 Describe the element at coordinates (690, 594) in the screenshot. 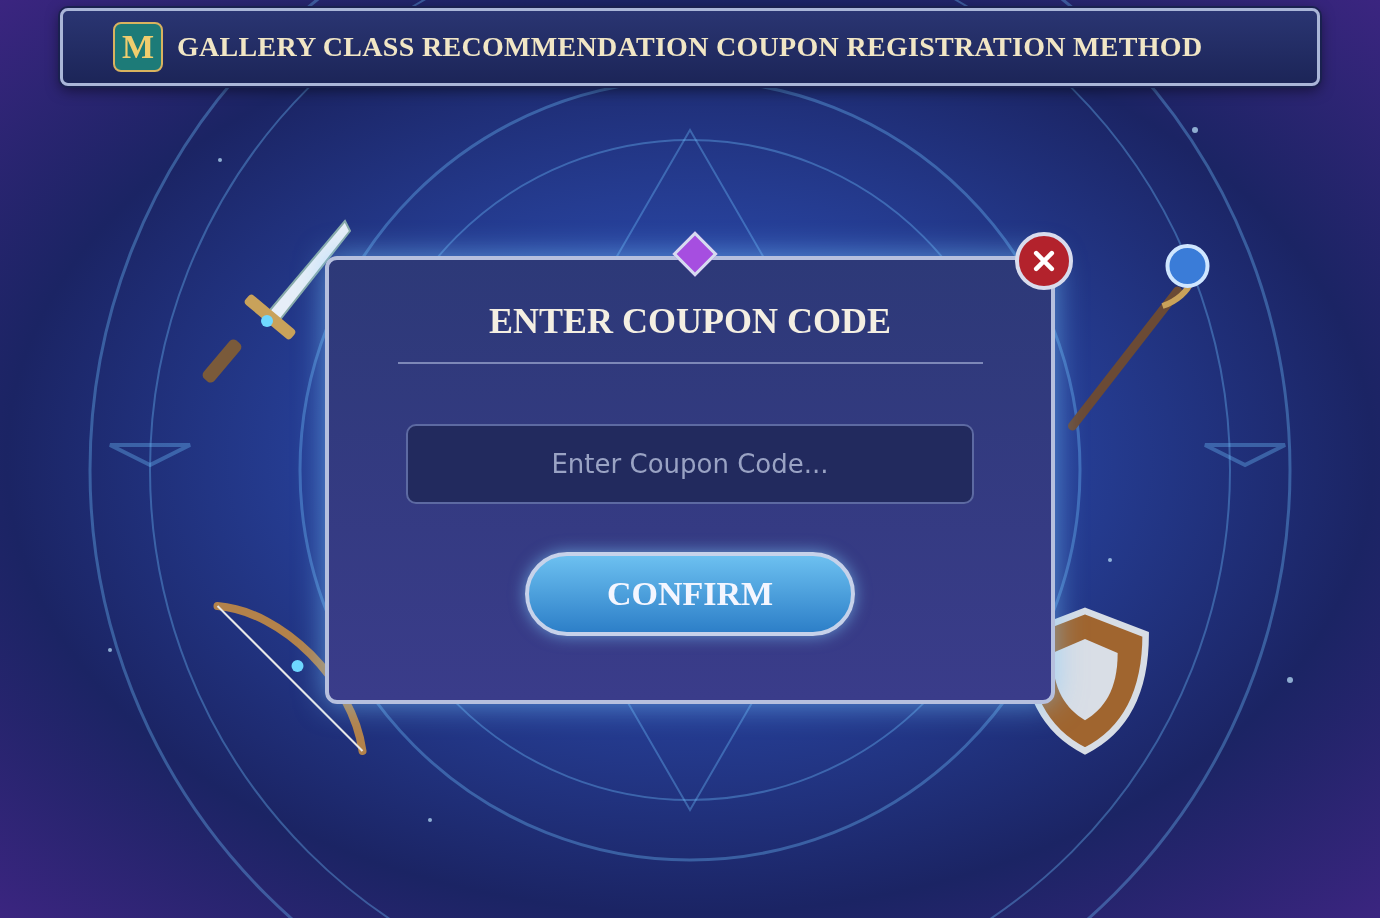

I see `confirm-button: CONFIRM` at that location.